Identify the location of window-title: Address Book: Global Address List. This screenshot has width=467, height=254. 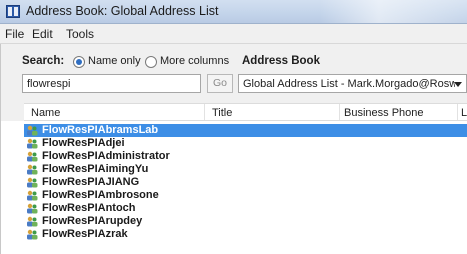
(122, 11).